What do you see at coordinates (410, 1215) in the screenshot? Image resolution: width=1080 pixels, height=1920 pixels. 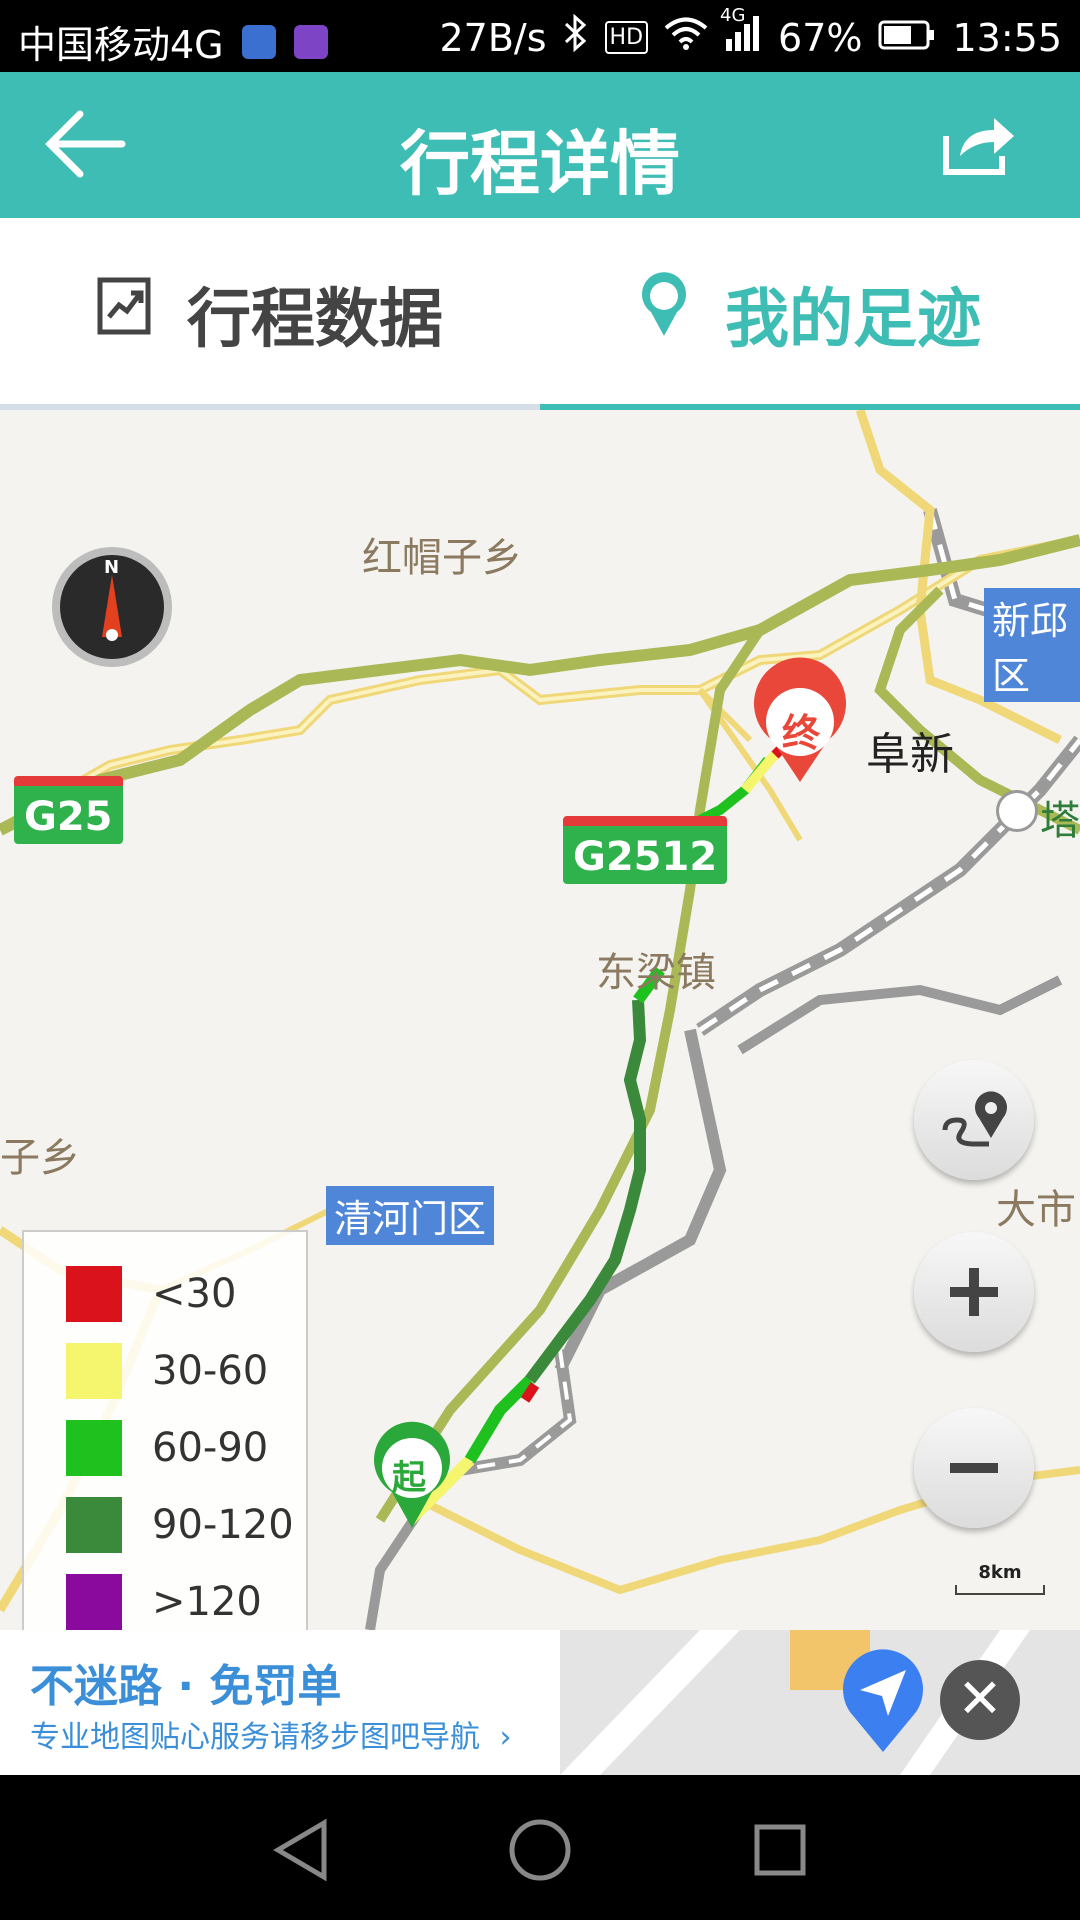 I see `place-label-qing-district: 清河门区` at bounding box center [410, 1215].